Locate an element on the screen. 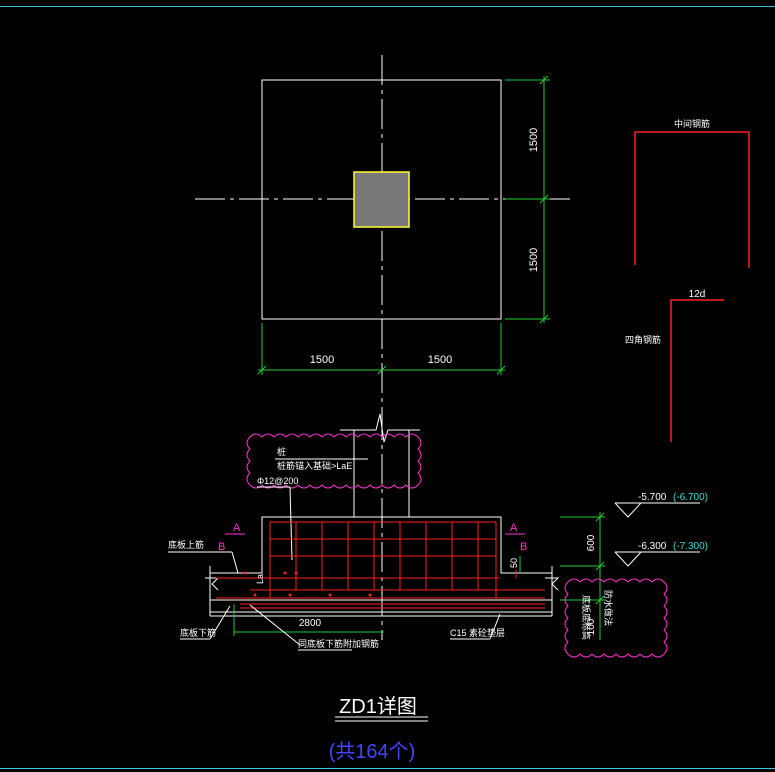 This screenshot has height=772, width=775. lap-label: La is located at coordinates (260, 579).